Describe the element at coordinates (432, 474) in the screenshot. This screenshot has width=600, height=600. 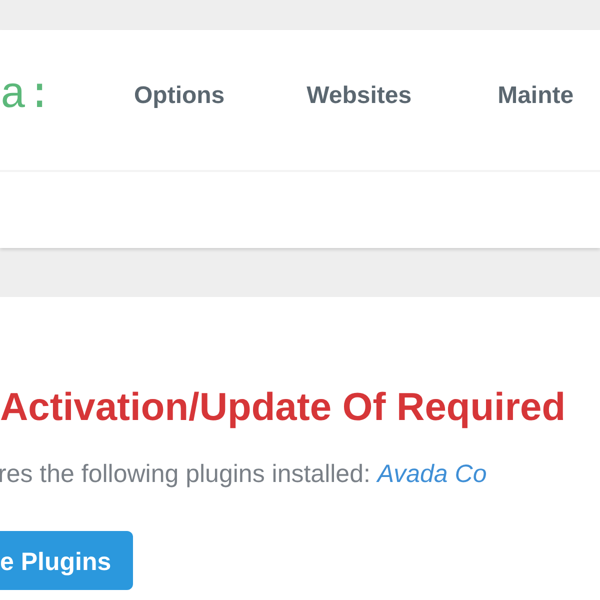
I see `plugin-link: Avada Co` at that location.